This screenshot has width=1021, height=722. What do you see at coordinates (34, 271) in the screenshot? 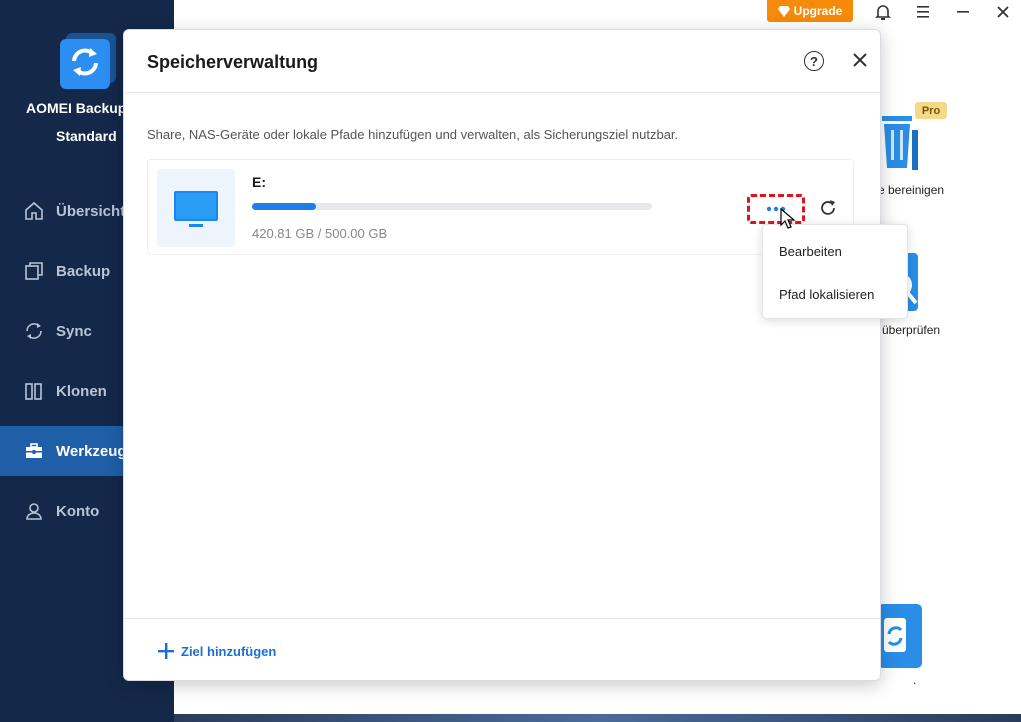
I see `backup-icon` at bounding box center [34, 271].